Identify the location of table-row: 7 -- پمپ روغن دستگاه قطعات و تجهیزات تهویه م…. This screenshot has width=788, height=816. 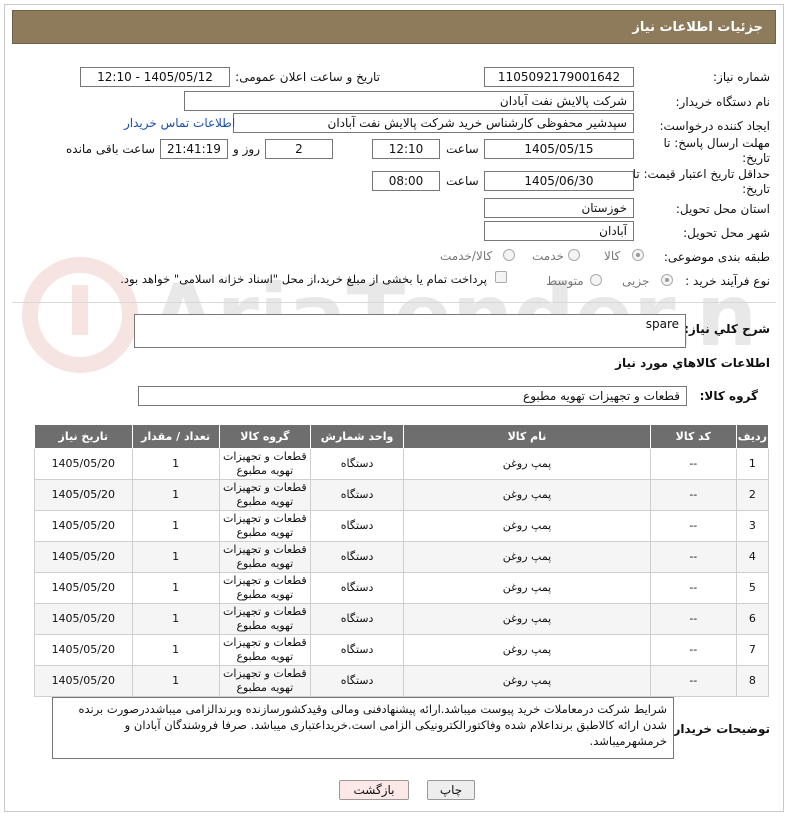
(402, 650).